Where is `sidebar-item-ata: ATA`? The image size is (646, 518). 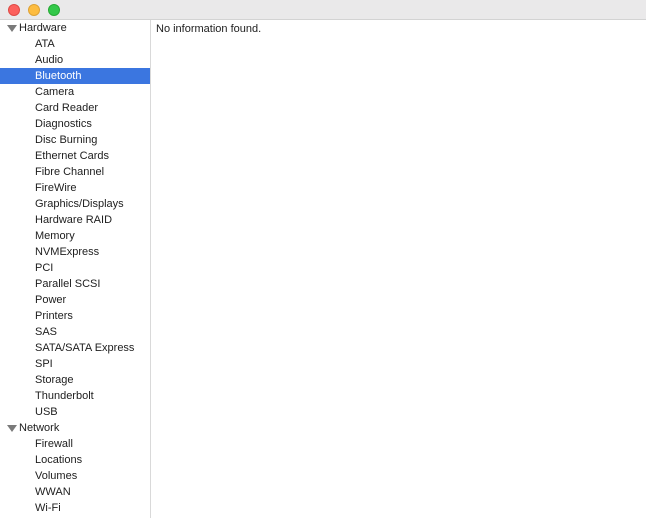
sidebar-item-ata: ATA is located at coordinates (75, 44).